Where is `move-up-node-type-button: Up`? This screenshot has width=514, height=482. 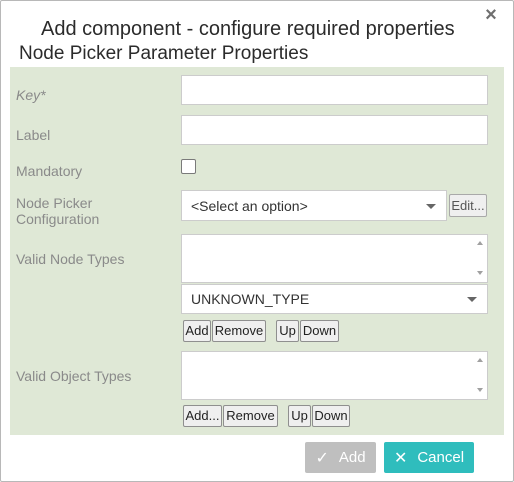 move-up-node-type-button: Up is located at coordinates (287, 331).